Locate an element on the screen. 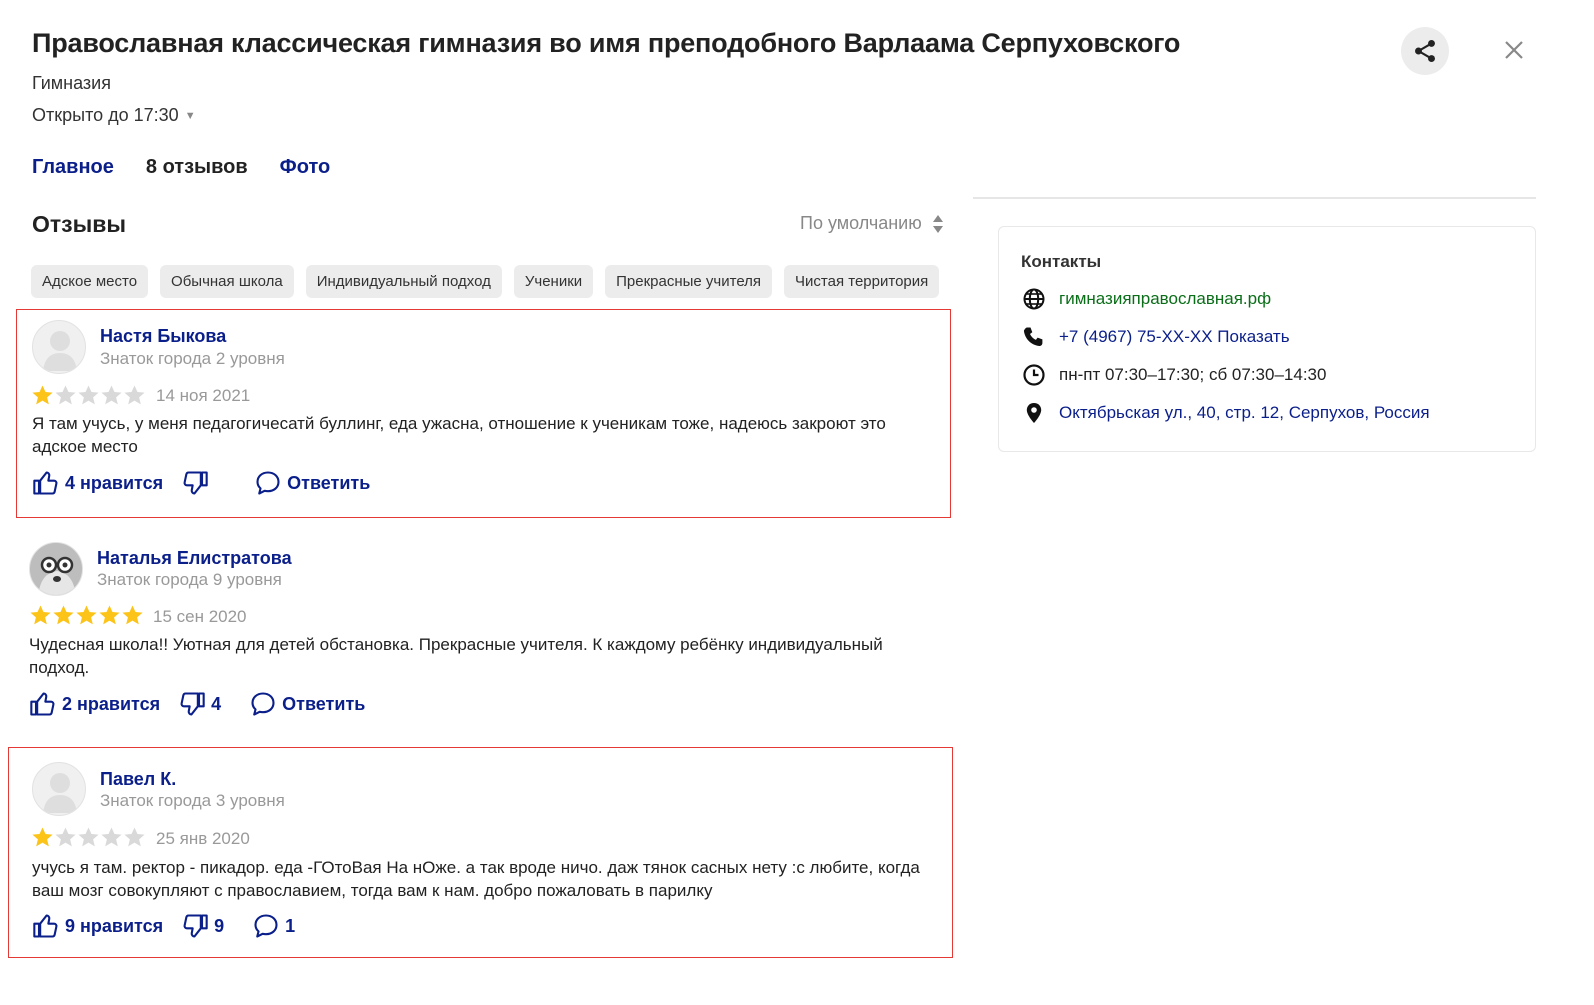 The height and width of the screenshot is (1005, 1594). contacts-title: Контакты is located at coordinates (1061, 261).